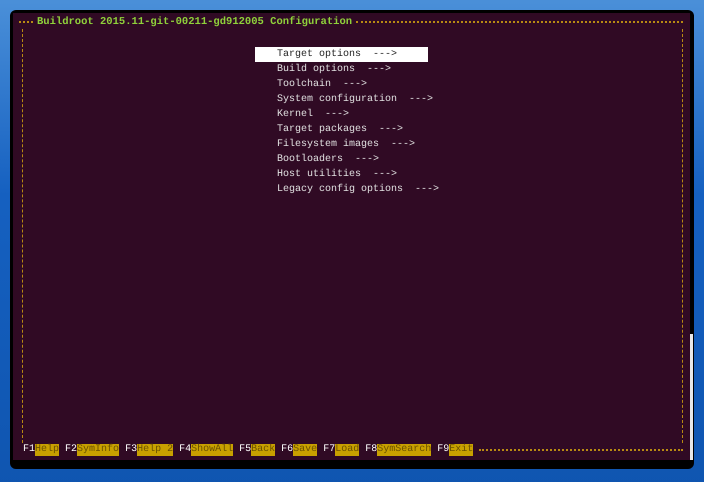  Describe the element at coordinates (341, 84) in the screenshot. I see `menu-item: Toolchain --->` at that location.